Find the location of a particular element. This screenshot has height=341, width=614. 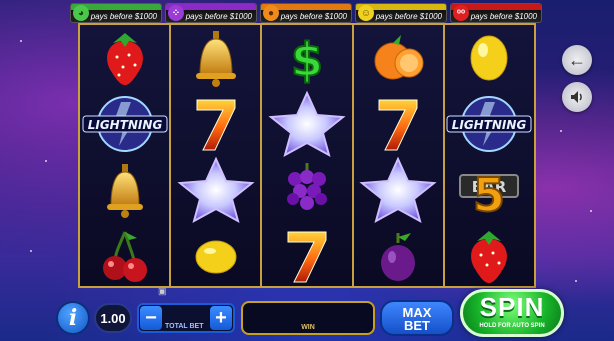

win-box: WIN is located at coordinates (308, 318).